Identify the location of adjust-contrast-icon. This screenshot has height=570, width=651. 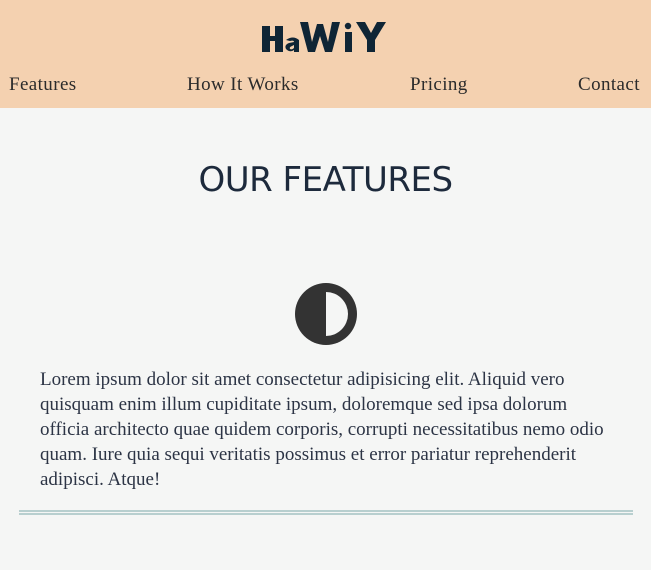
(326, 314).